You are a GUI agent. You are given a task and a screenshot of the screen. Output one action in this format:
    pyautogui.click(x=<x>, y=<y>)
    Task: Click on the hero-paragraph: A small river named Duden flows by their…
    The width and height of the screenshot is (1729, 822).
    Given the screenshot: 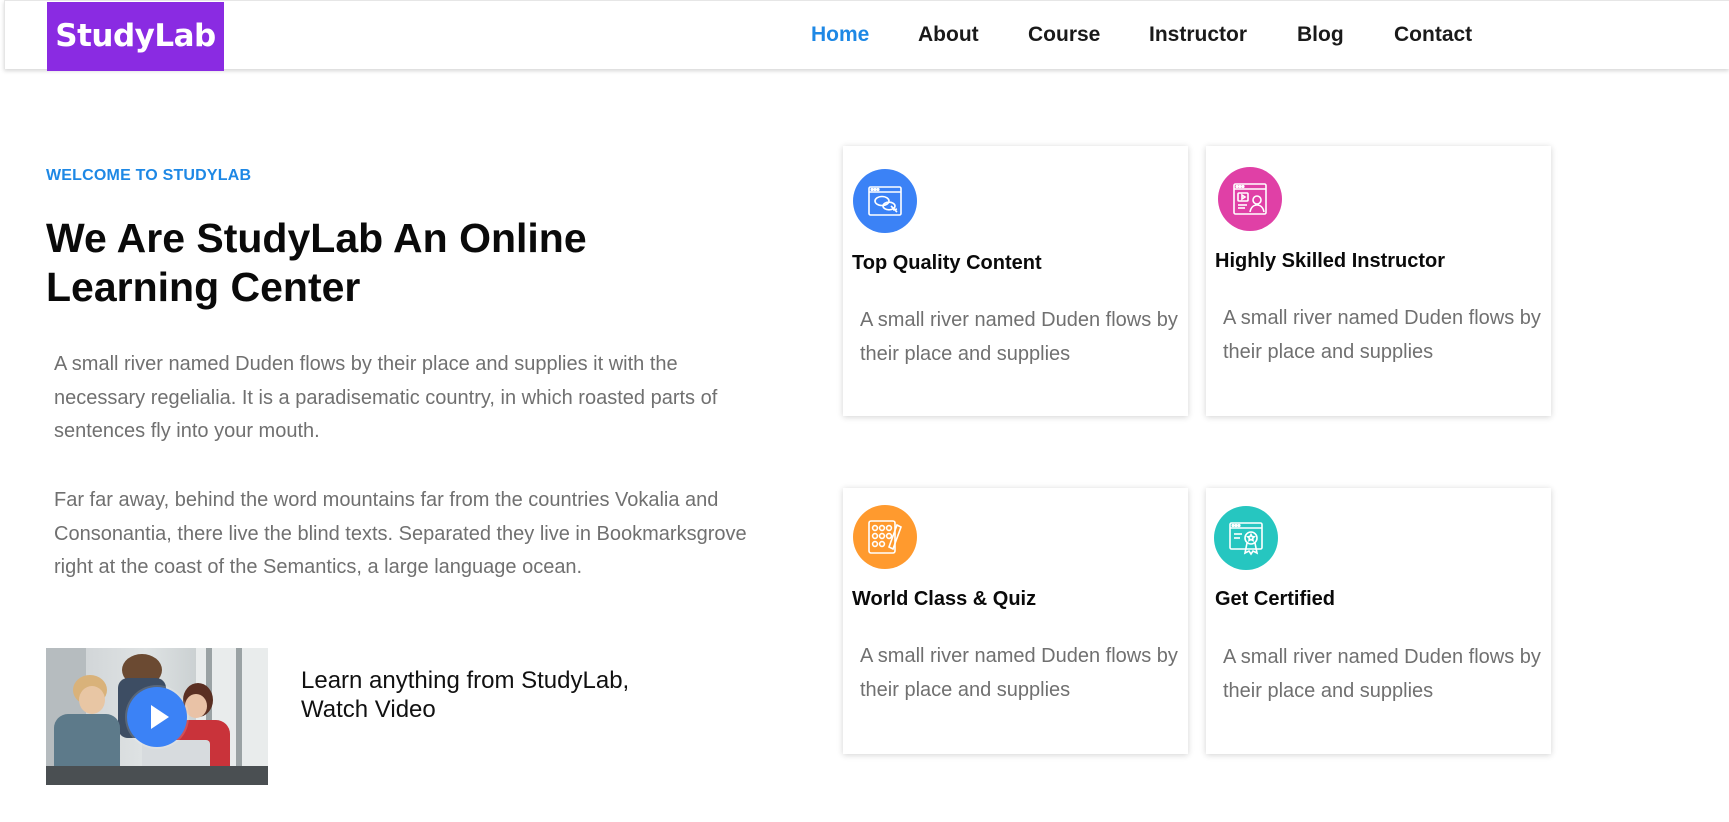 What is the action you would take?
    pyautogui.click(x=386, y=397)
    